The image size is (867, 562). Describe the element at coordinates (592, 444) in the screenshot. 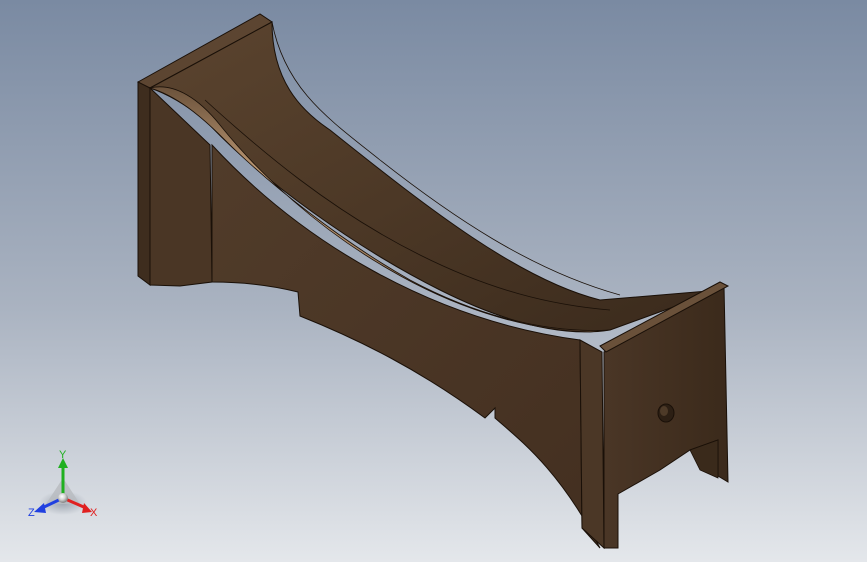

I see `right-end-side-strip` at that location.